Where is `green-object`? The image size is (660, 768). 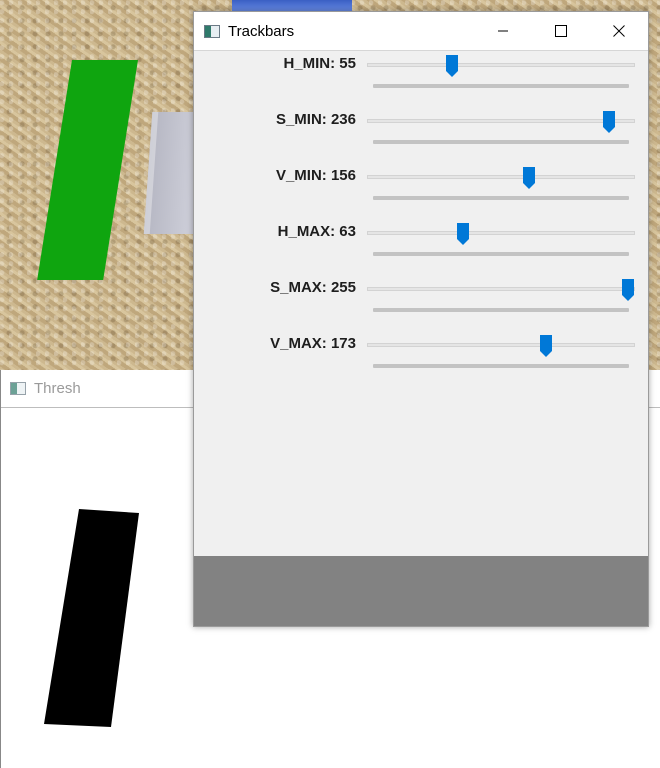
green-object is located at coordinates (87, 170).